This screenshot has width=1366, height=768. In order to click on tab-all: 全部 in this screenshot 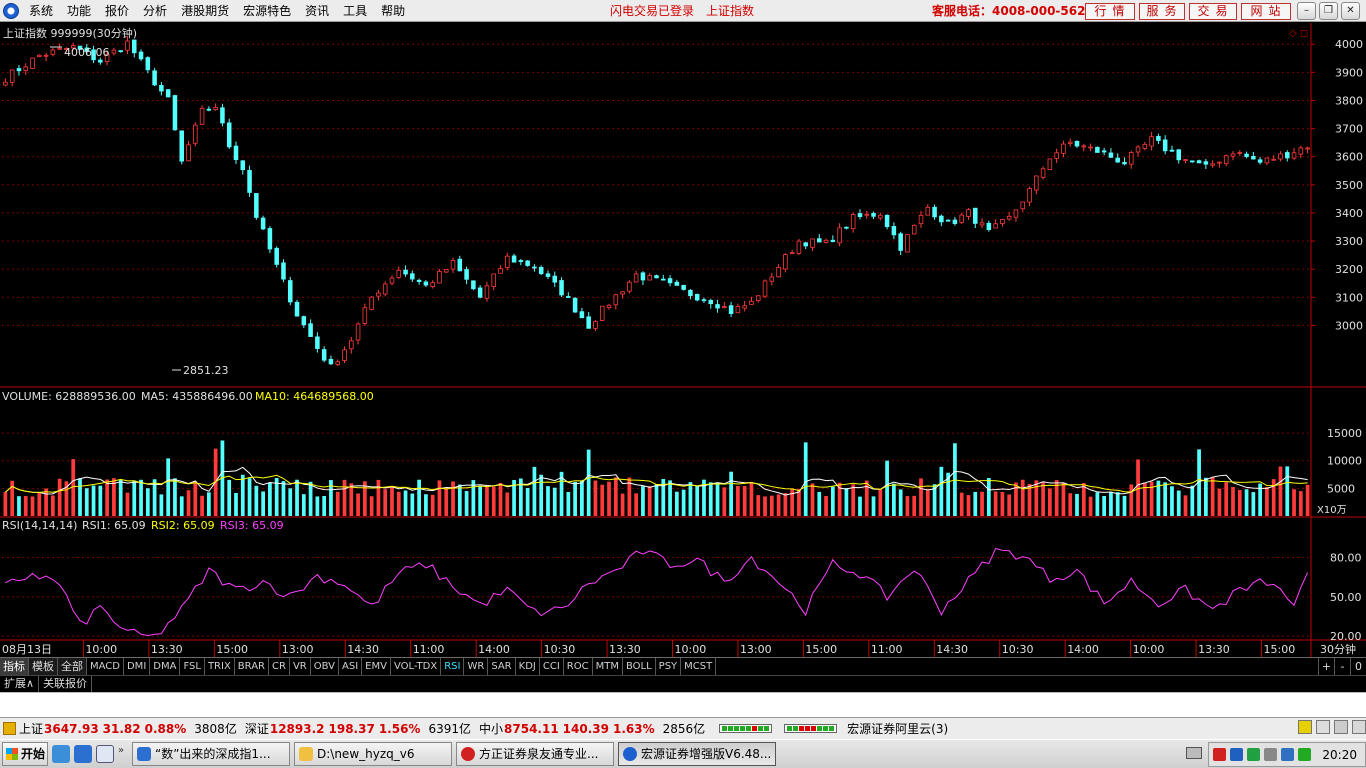, I will do `click(72, 666)`.